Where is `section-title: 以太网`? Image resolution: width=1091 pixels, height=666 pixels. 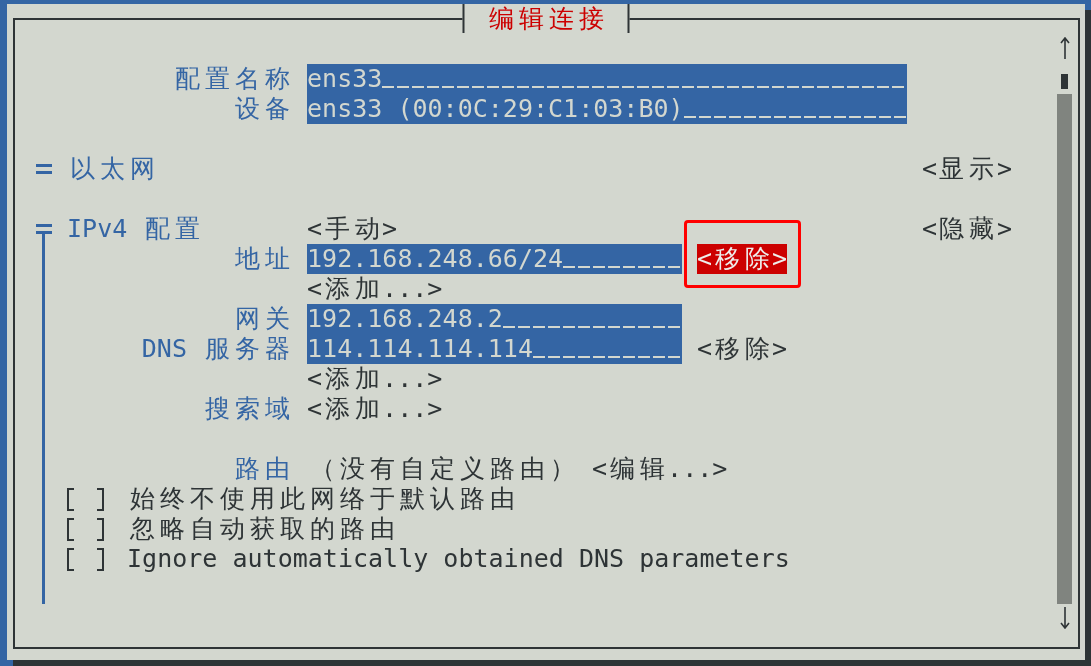 section-title: 以太网 is located at coordinates (112, 169).